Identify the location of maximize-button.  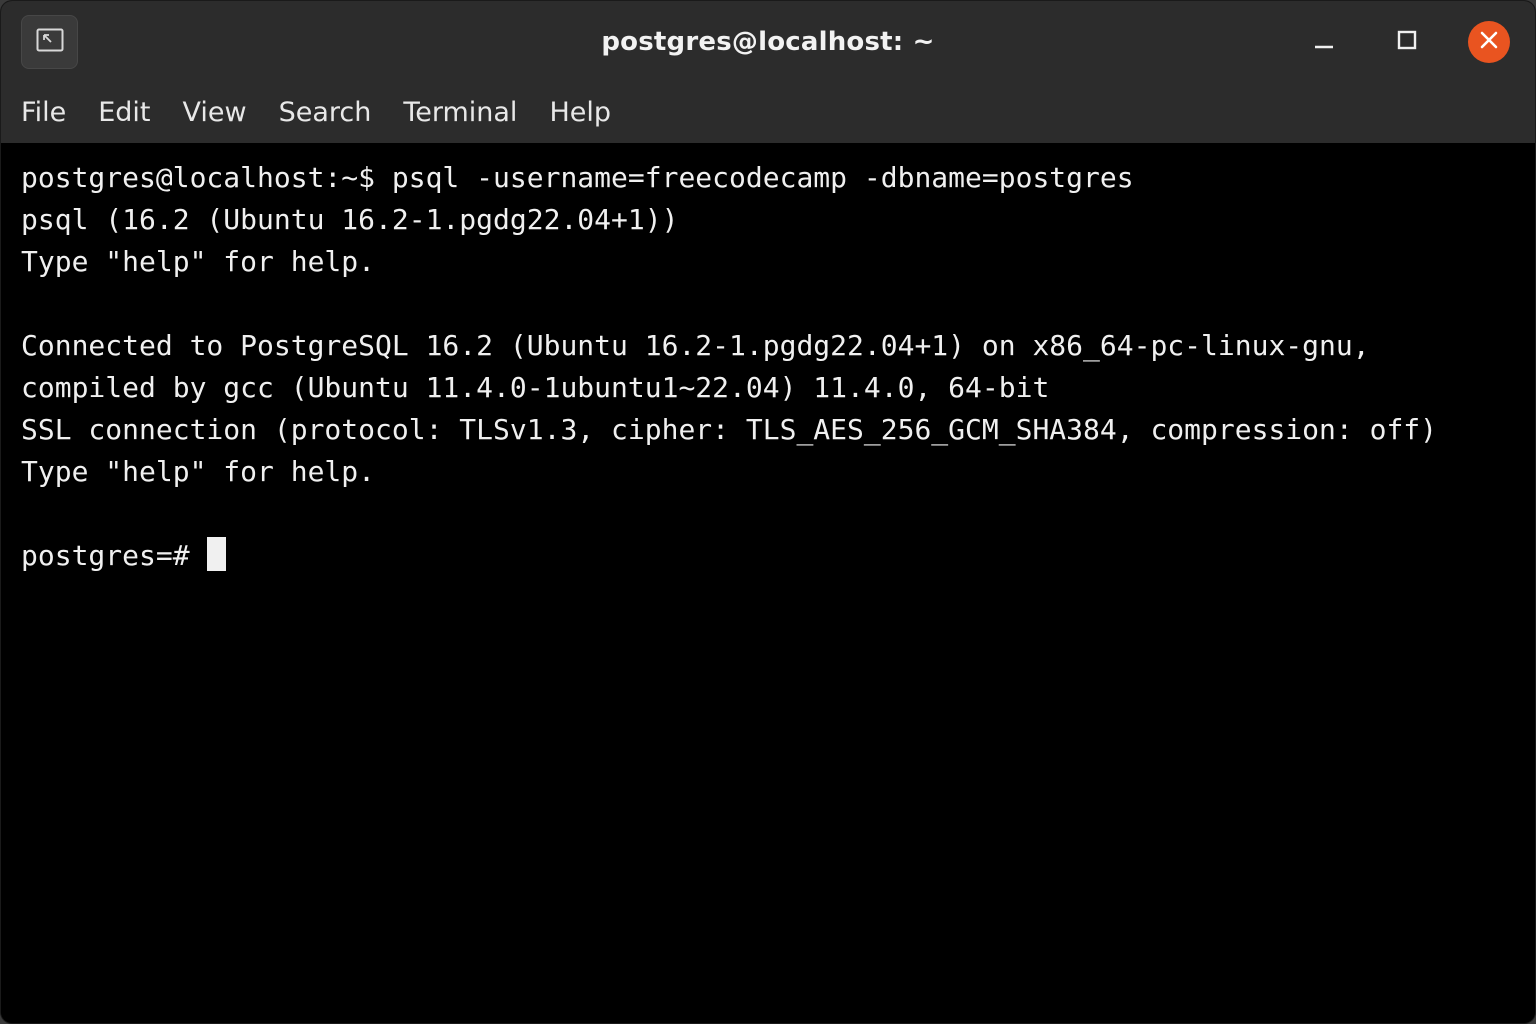
(1407, 42).